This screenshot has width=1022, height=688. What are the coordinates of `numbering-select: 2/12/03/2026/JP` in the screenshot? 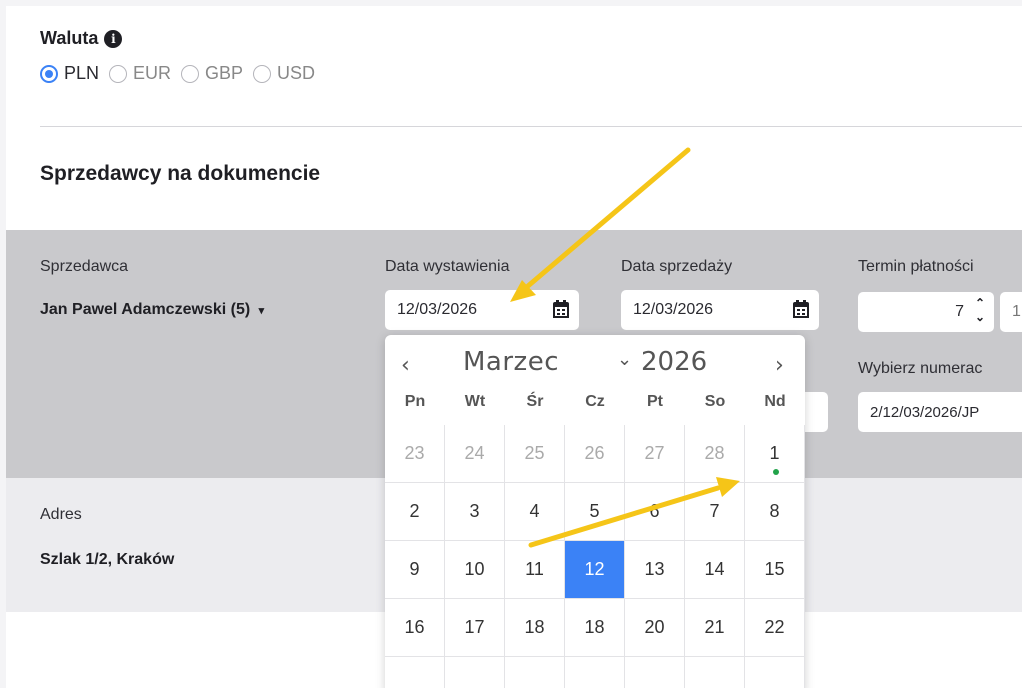 It's located at (940, 412).